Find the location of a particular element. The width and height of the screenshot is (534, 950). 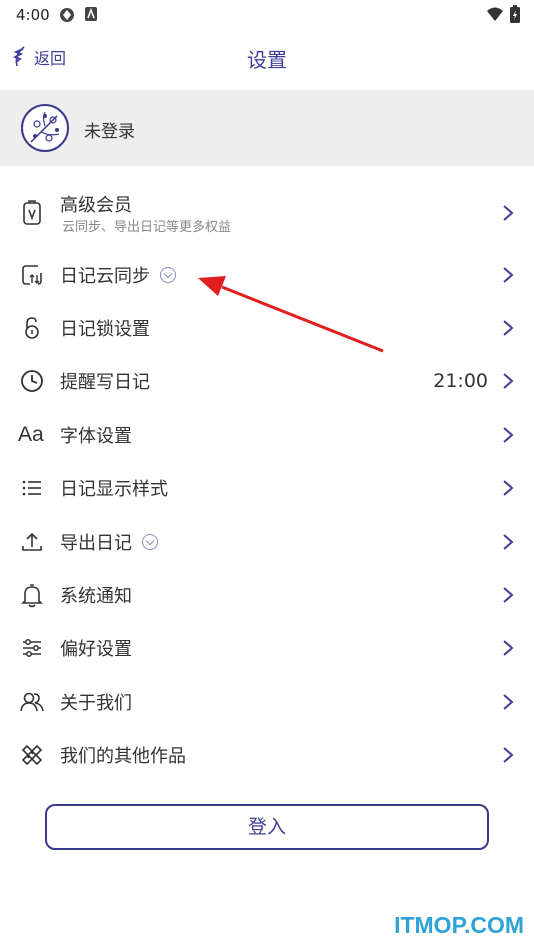

setting-diary-lock: 日记锁设置 is located at coordinates (267, 327).